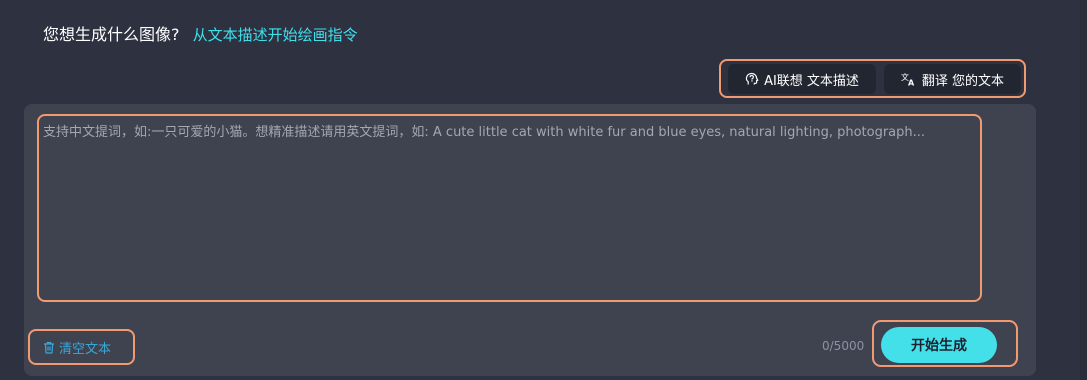 Image resolution: width=1087 pixels, height=380 pixels. What do you see at coordinates (911, 83) in the screenshot?
I see `svg-text: A` at bounding box center [911, 83].